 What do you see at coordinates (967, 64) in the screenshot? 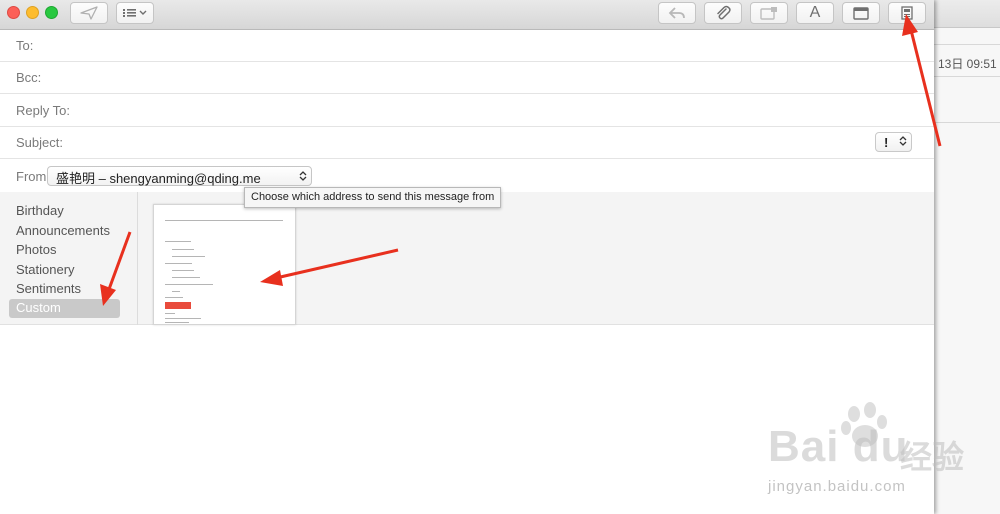
I see `message-date: 13日 09:51` at bounding box center [967, 64].